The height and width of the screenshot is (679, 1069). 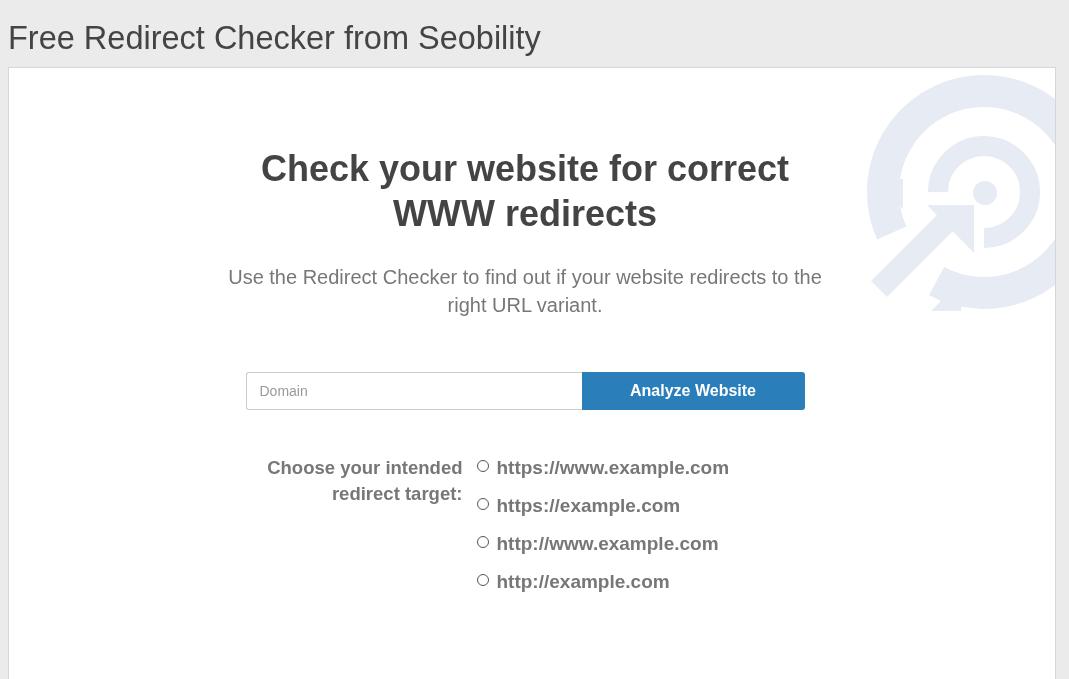 I want to click on radio-option-label: http://example.com, so click(x=583, y=582).